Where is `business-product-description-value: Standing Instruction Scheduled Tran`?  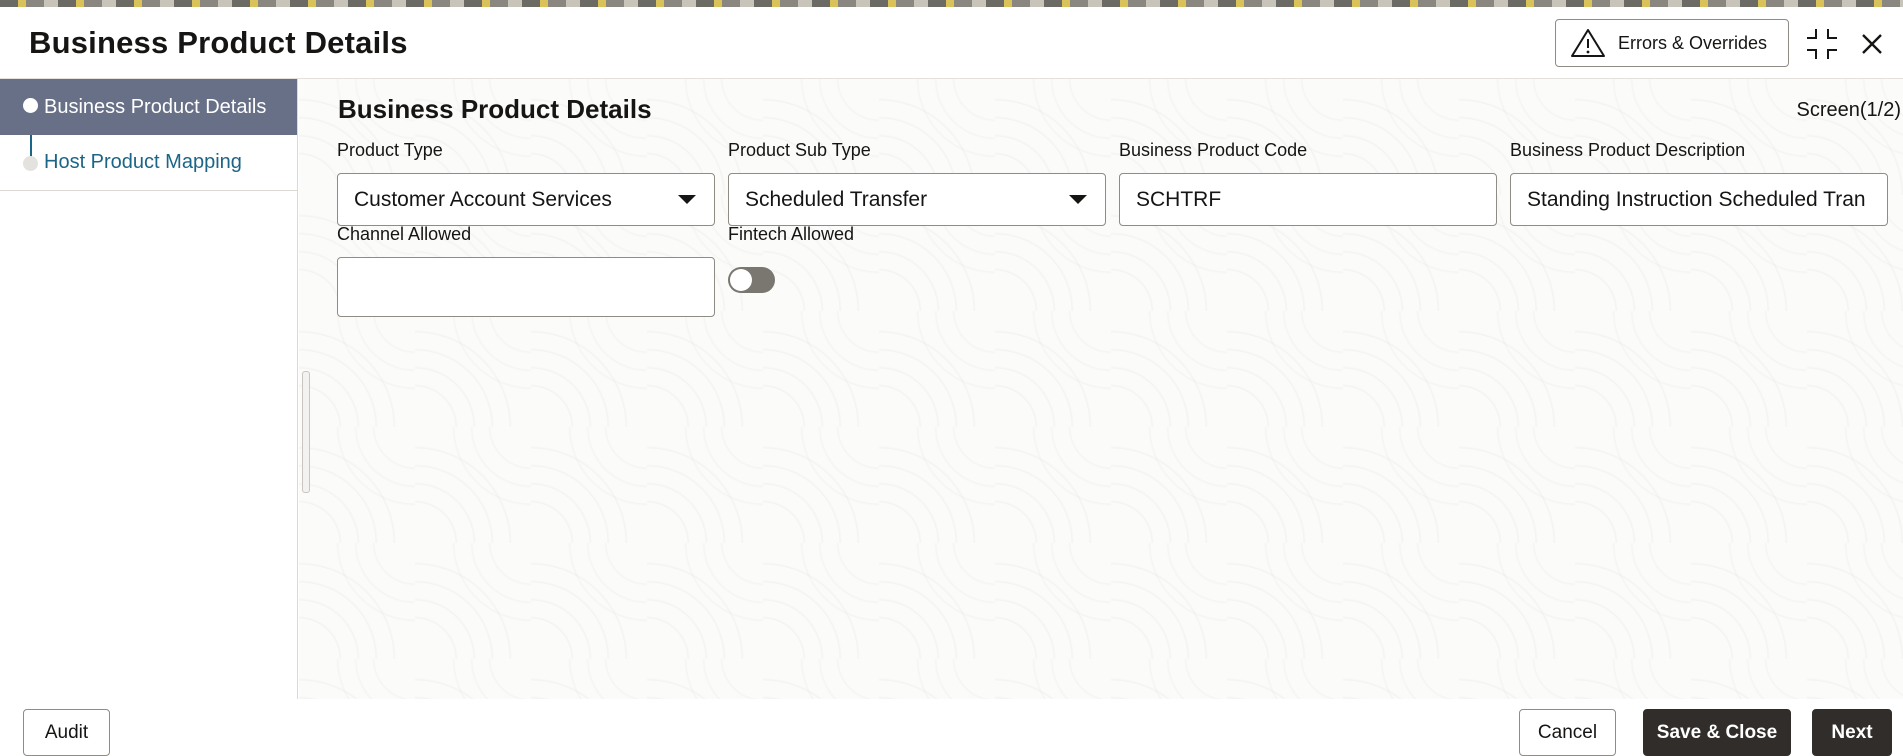 business-product-description-value: Standing Instruction Scheduled Tran is located at coordinates (1696, 199).